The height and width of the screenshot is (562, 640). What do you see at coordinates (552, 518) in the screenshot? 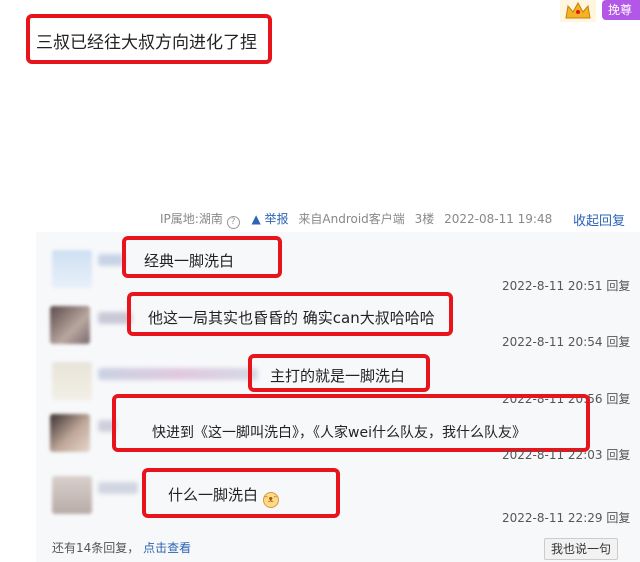
I see `reply-time: 2022-8-11 22:29` at bounding box center [552, 518].